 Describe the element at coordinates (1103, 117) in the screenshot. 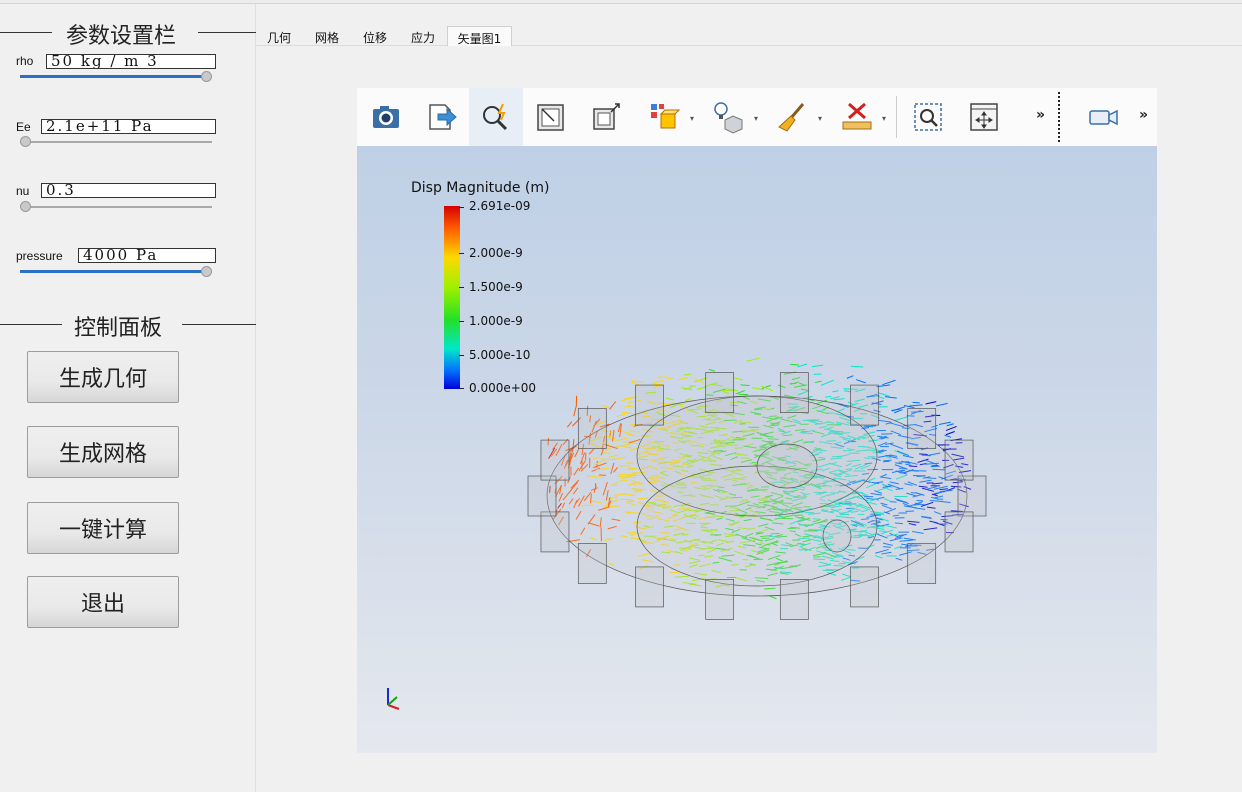

I see `camera-record-icon` at that location.